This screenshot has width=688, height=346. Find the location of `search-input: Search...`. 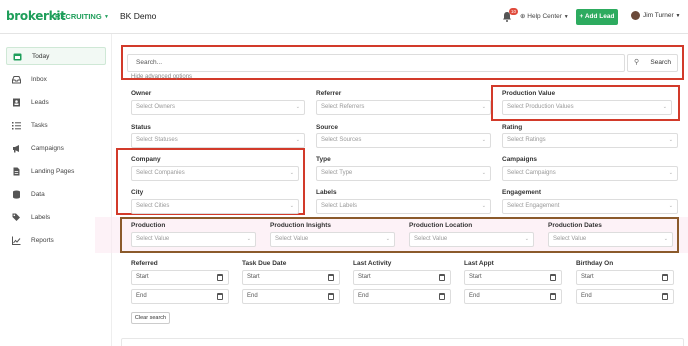

search-input: Search... is located at coordinates (376, 63).